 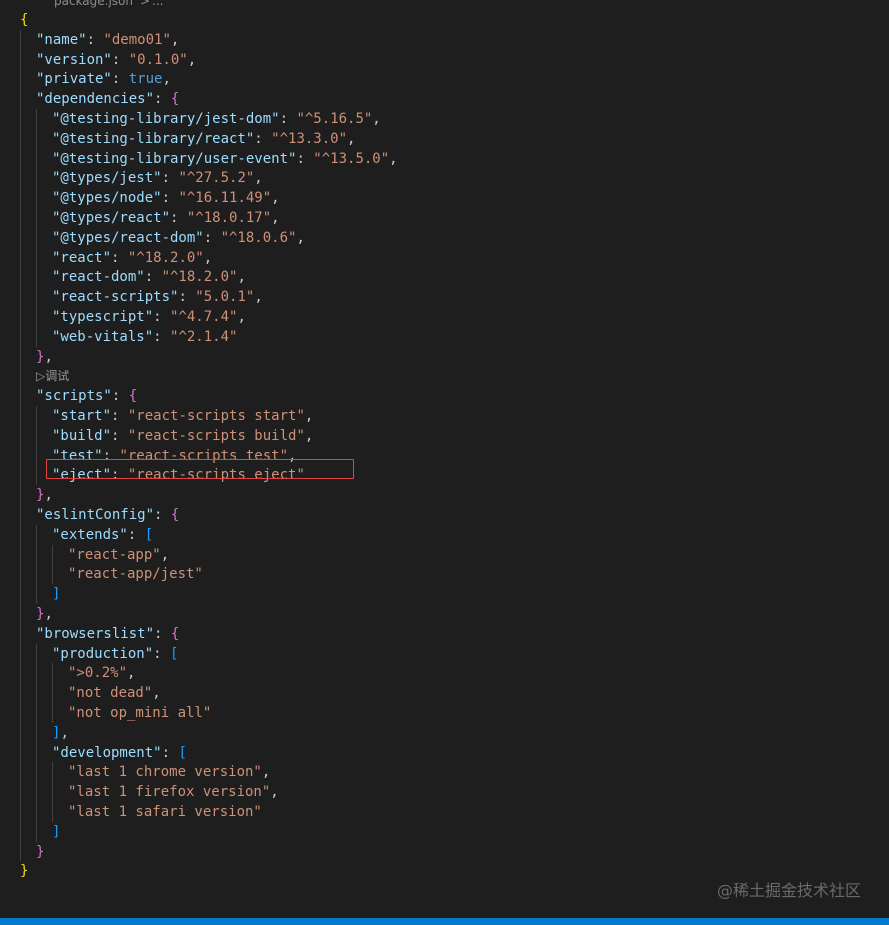 I want to click on code-line: "react-dom": "^18.2.0",, so click(x=444, y=277).